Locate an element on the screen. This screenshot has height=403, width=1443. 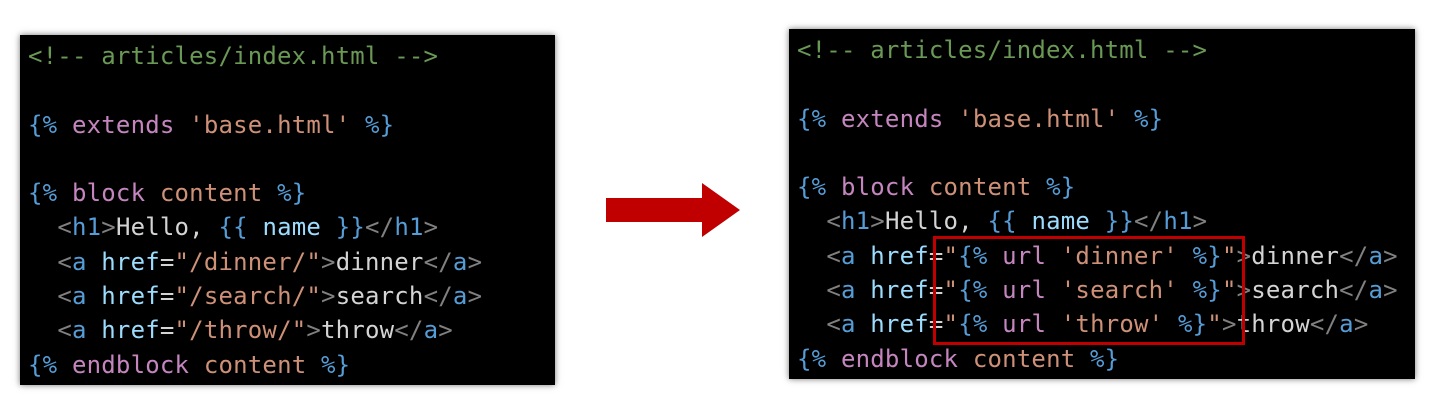
attr-value: "/search/" is located at coordinates (248, 296).